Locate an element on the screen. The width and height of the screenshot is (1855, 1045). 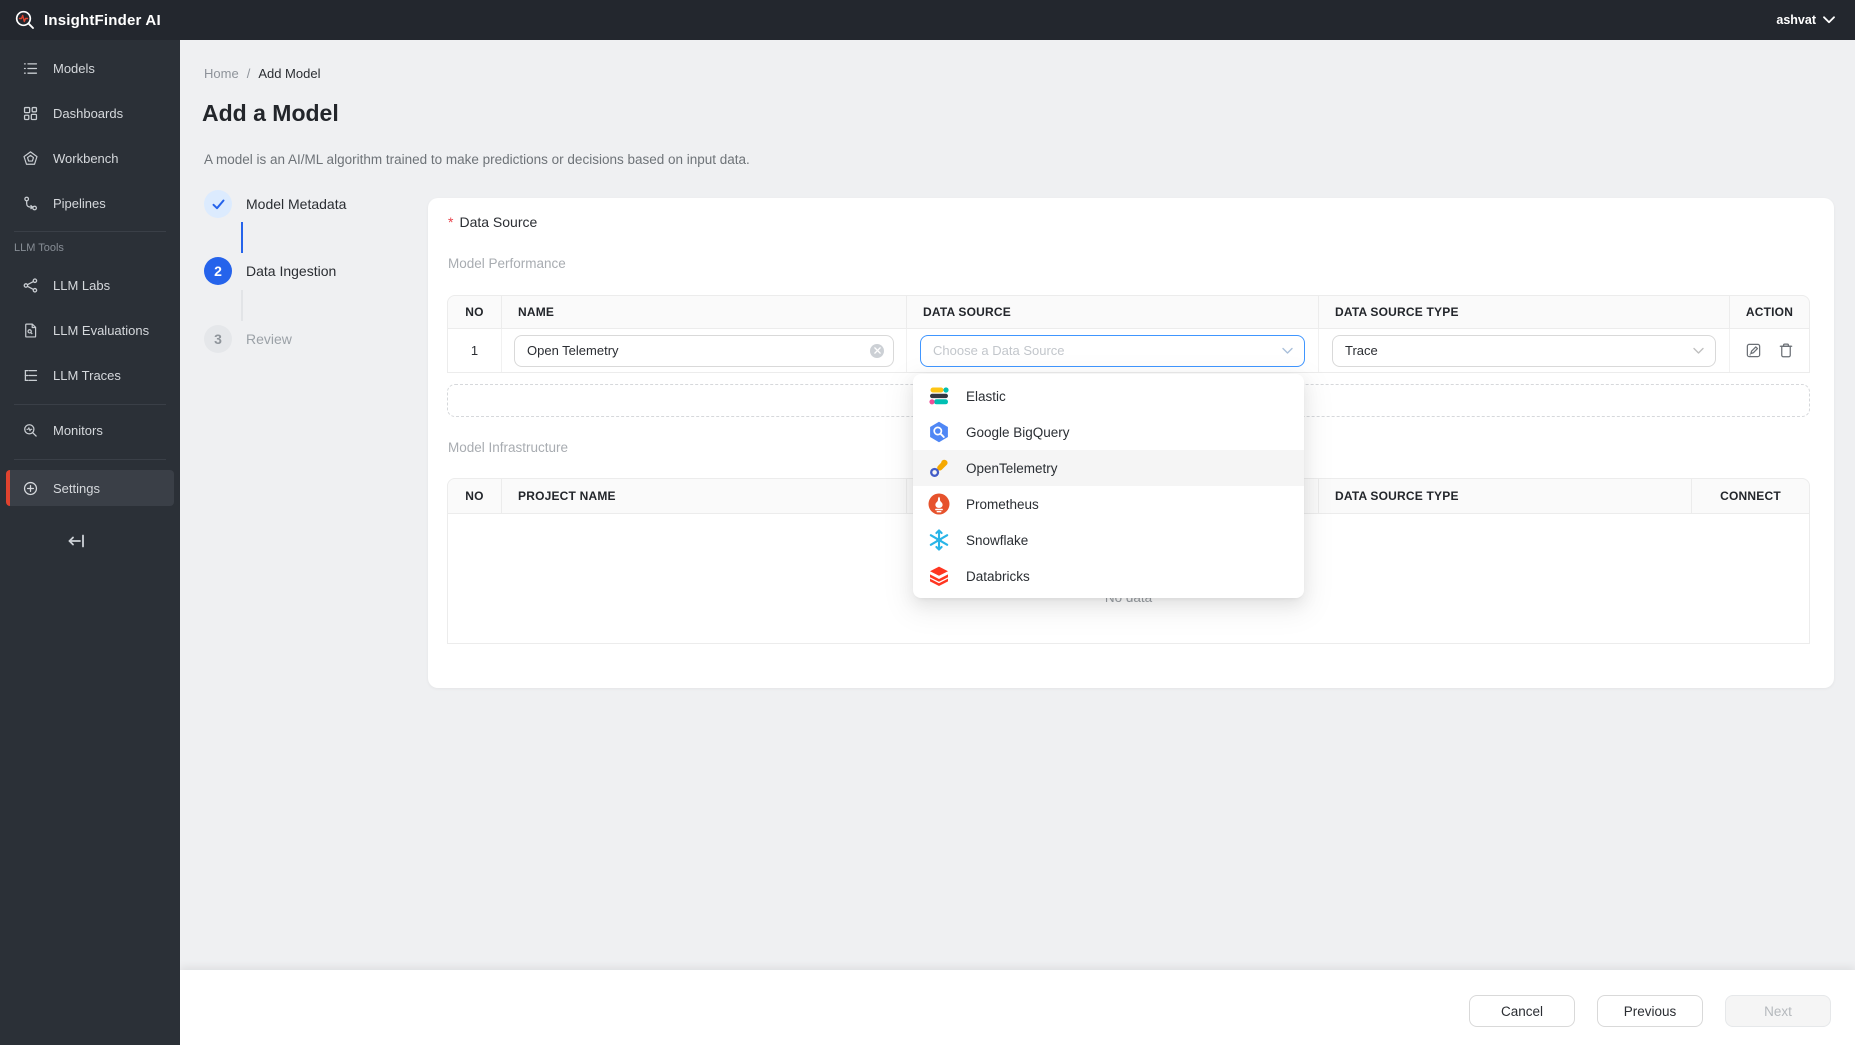
pipelines-branch-icon is located at coordinates (31, 203).